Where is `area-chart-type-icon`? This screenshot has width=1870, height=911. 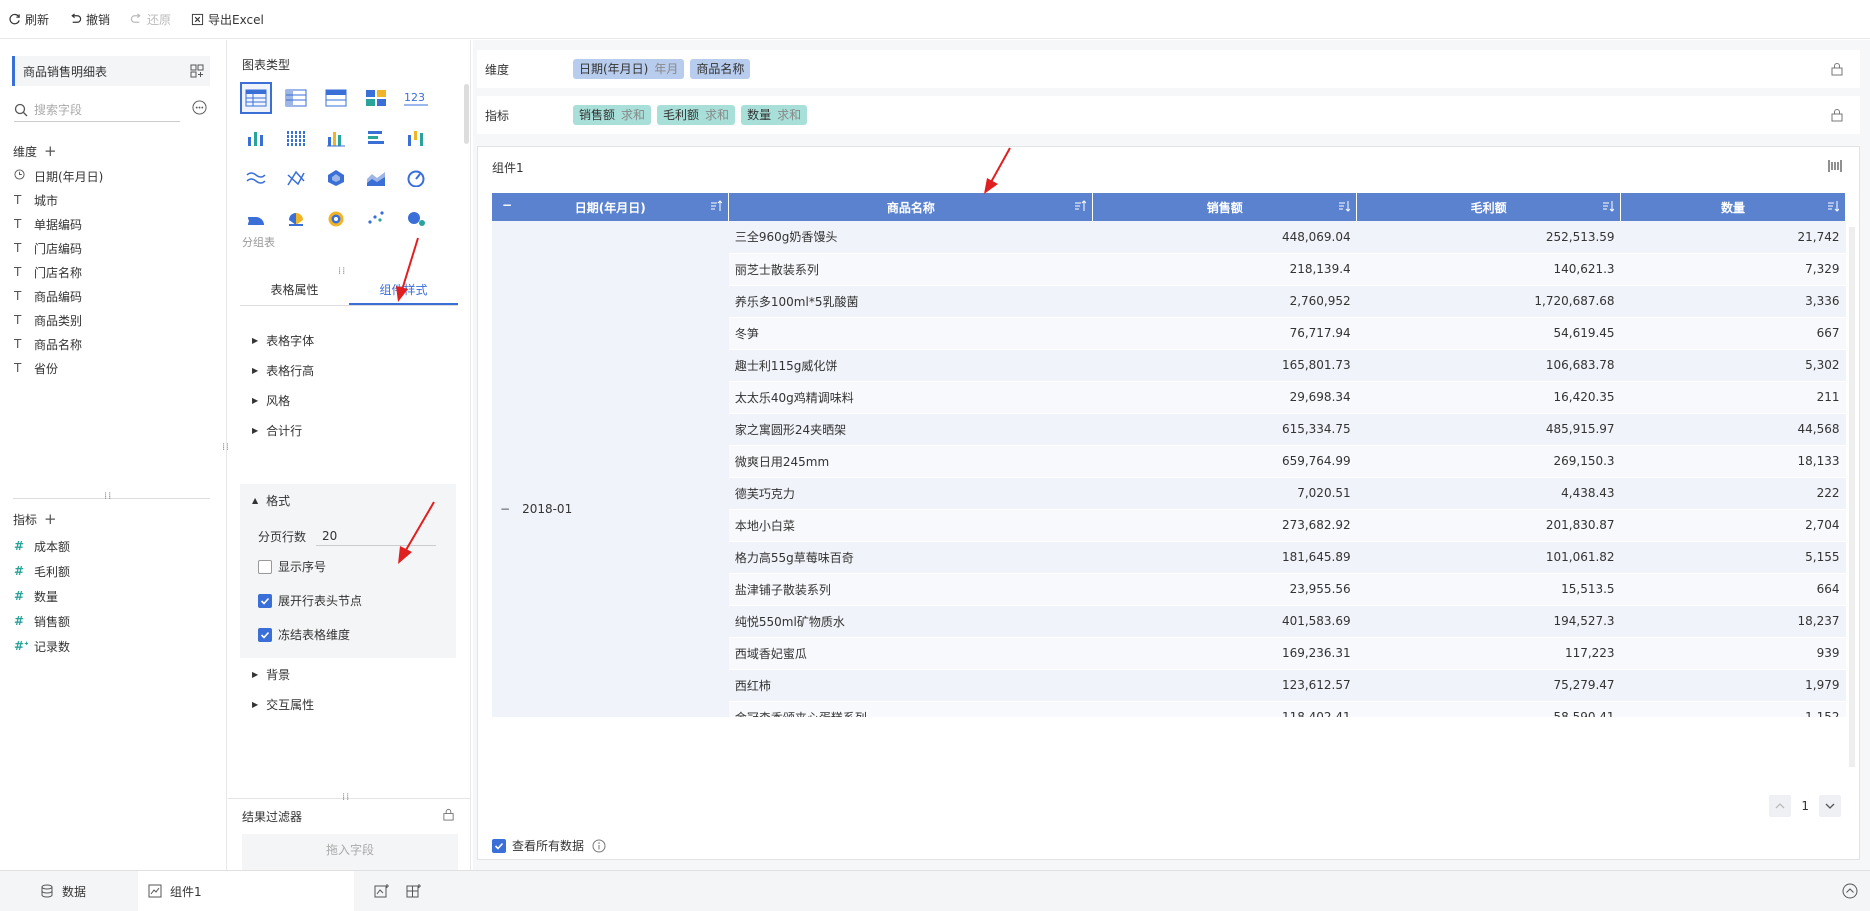 area-chart-type-icon is located at coordinates (376, 178).